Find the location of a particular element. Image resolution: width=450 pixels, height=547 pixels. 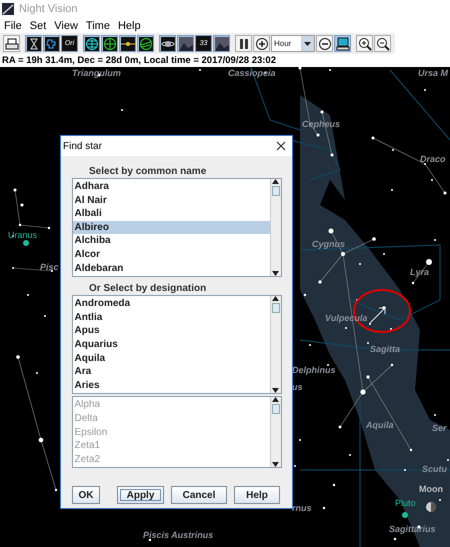

list-item: Apus is located at coordinates (171, 331).